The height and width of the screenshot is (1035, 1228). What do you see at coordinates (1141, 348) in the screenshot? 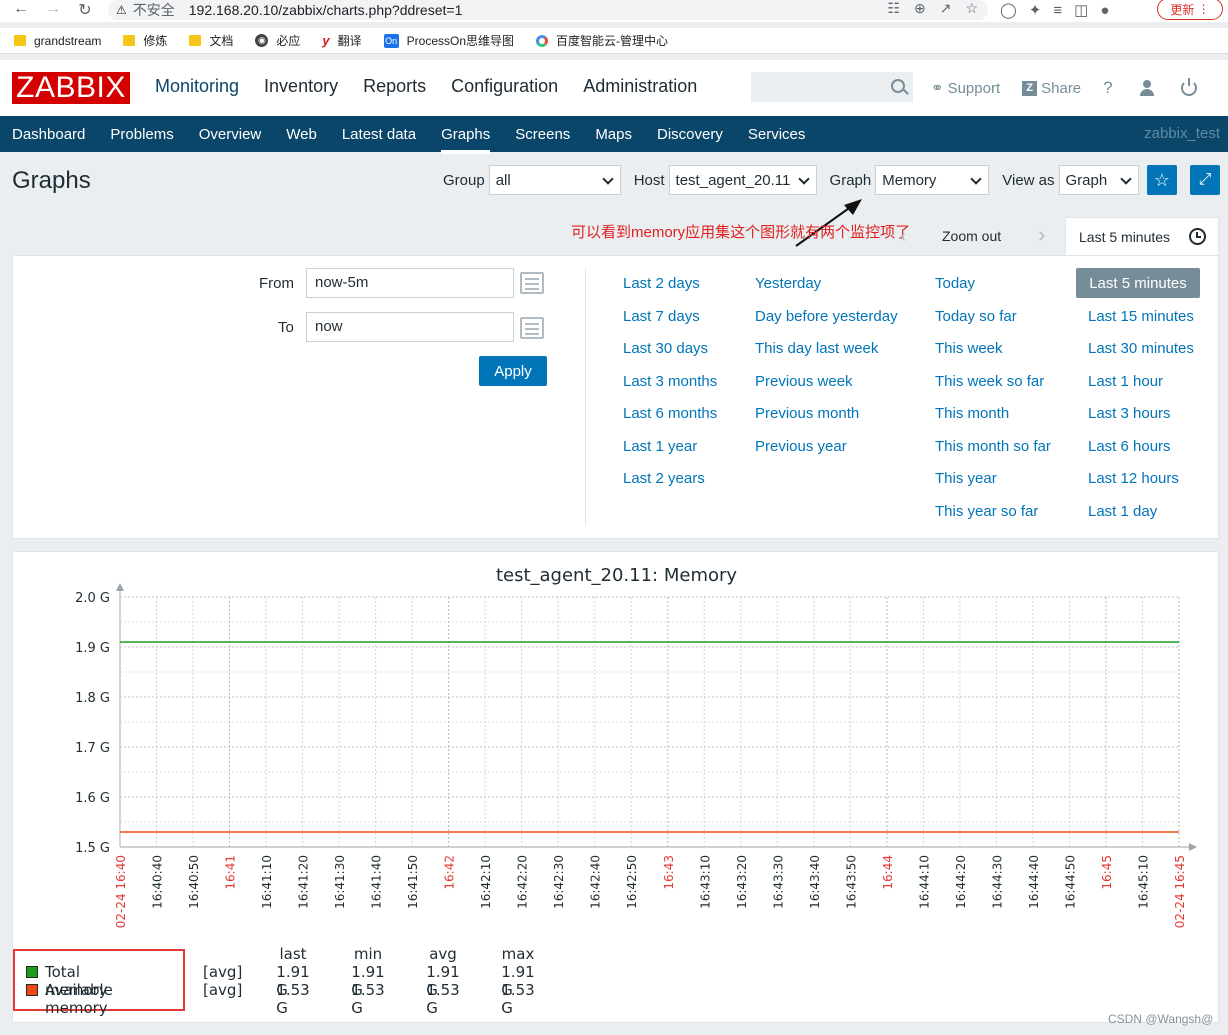
I see `quick-range-link: Last 30 minutes` at bounding box center [1141, 348].